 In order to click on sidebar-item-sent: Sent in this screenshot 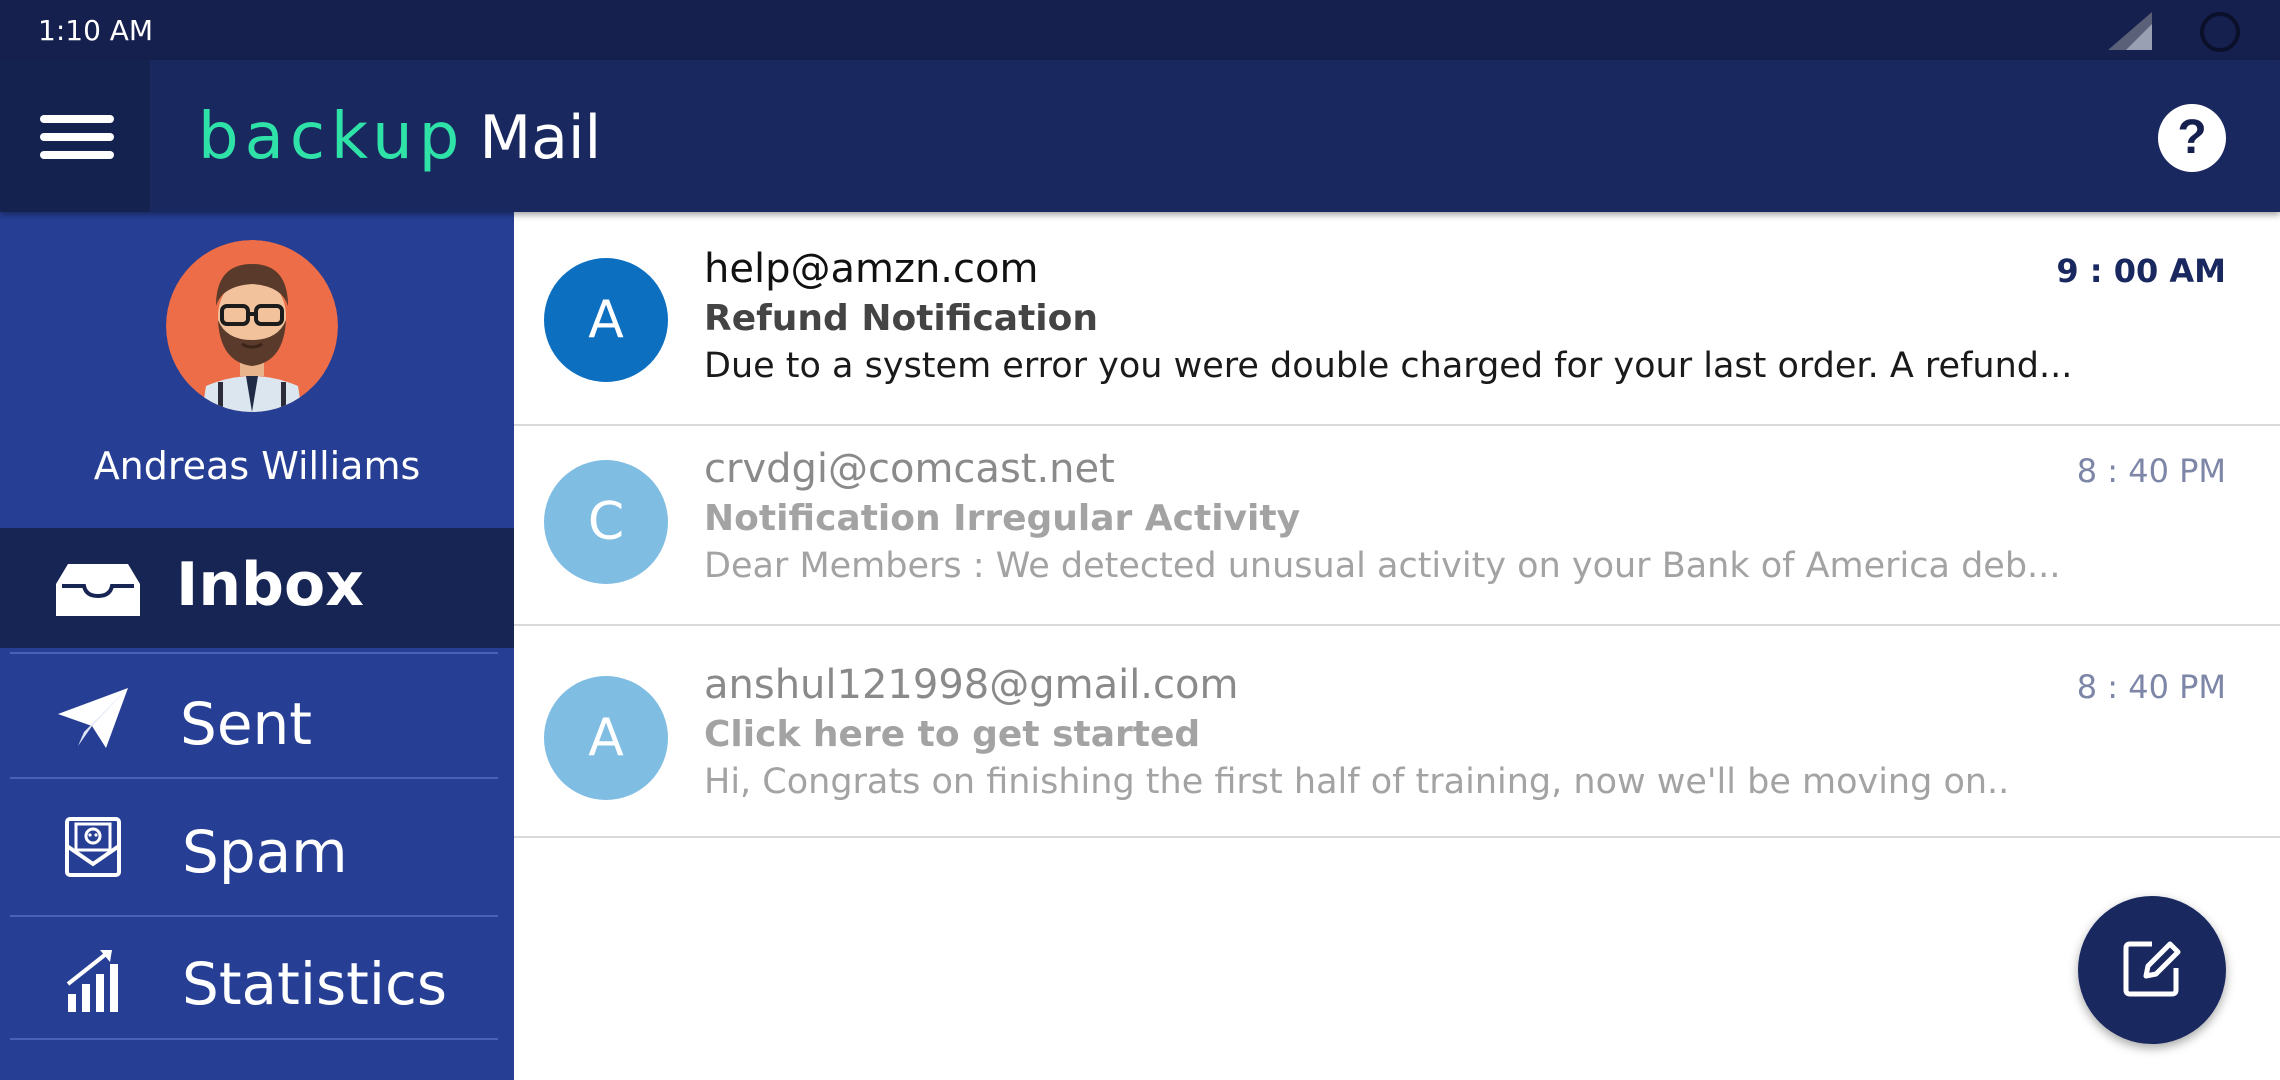, I will do `click(257, 719)`.